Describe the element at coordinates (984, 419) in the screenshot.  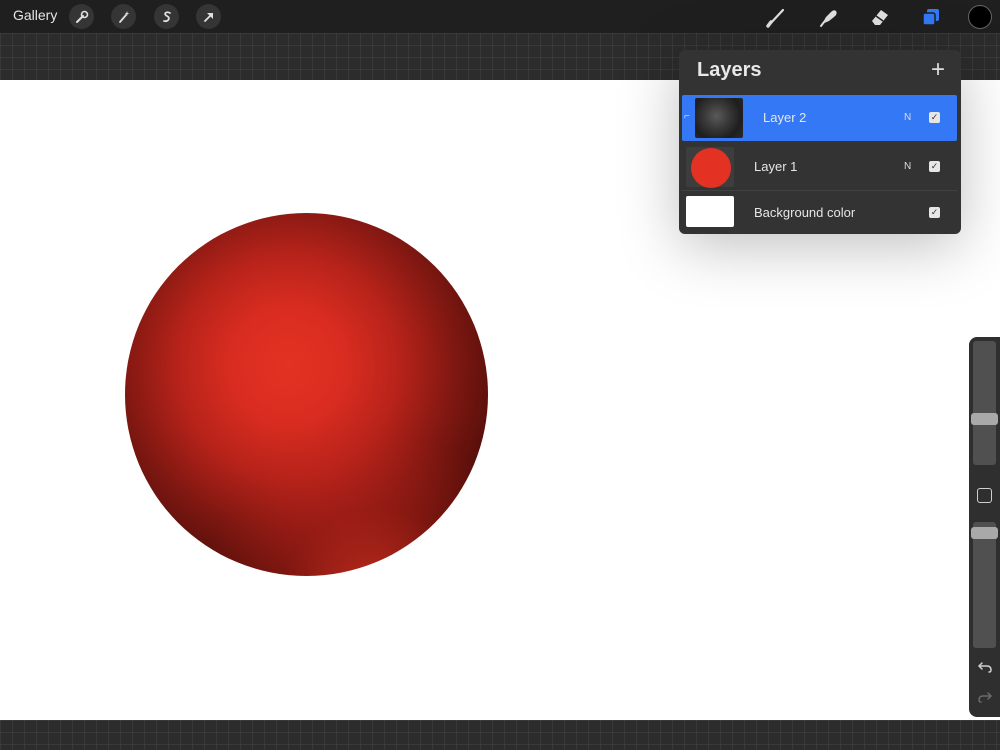
I see `brush-size-handle` at that location.